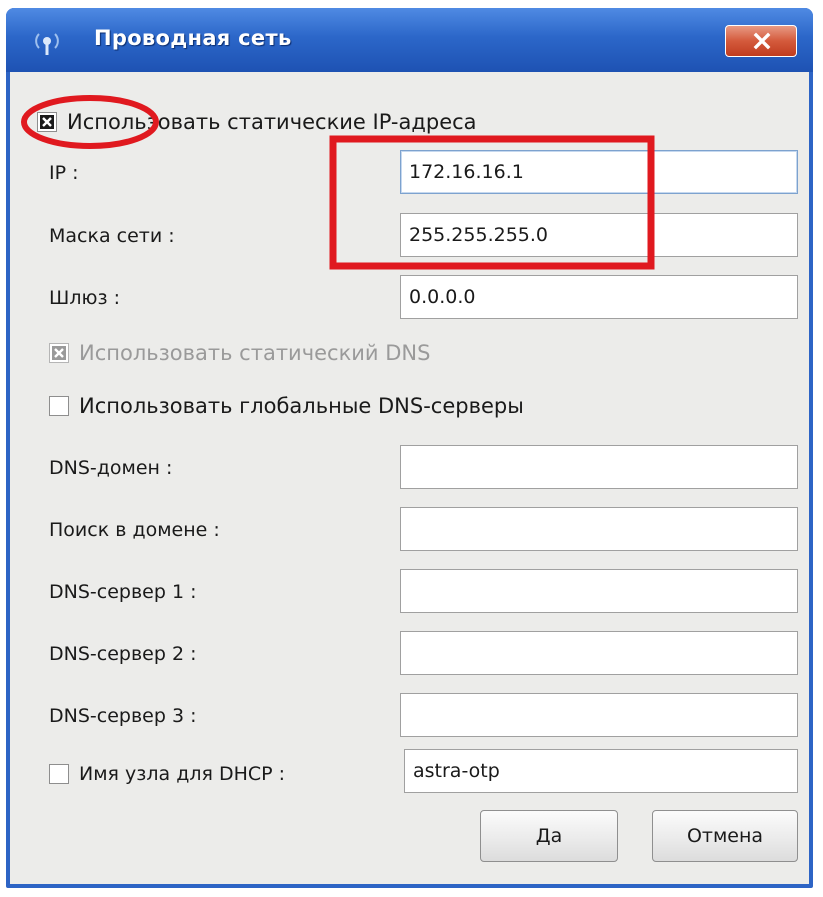 The width and height of the screenshot is (823, 897). I want to click on dns-server-1-label: DNS-сервер 1 :, so click(123, 592).